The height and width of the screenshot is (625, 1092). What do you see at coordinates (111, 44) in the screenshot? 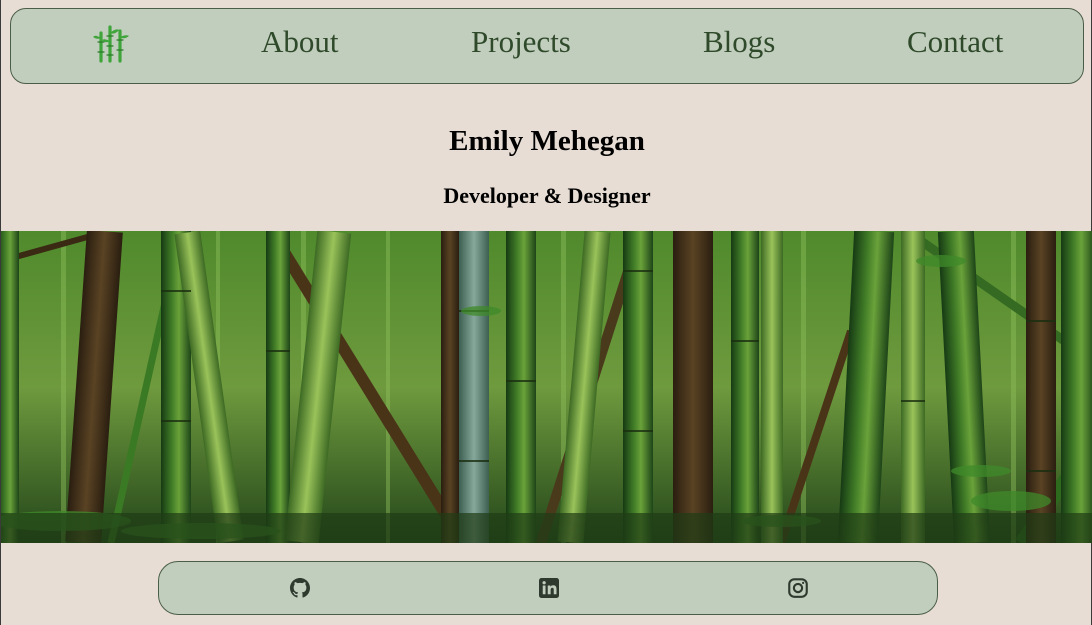
I see `bamboo-icon` at bounding box center [111, 44].